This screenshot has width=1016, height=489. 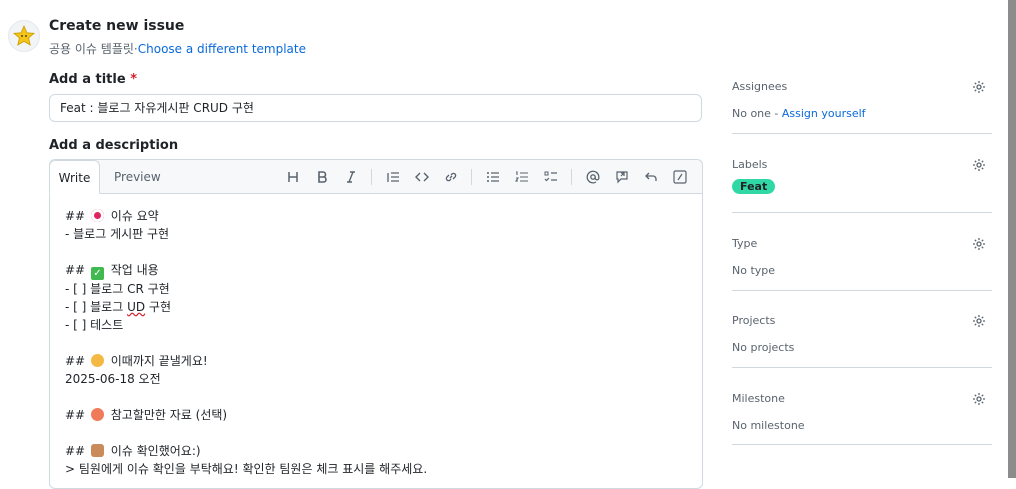 I want to click on md-text: 구현, so click(x=158, y=307).